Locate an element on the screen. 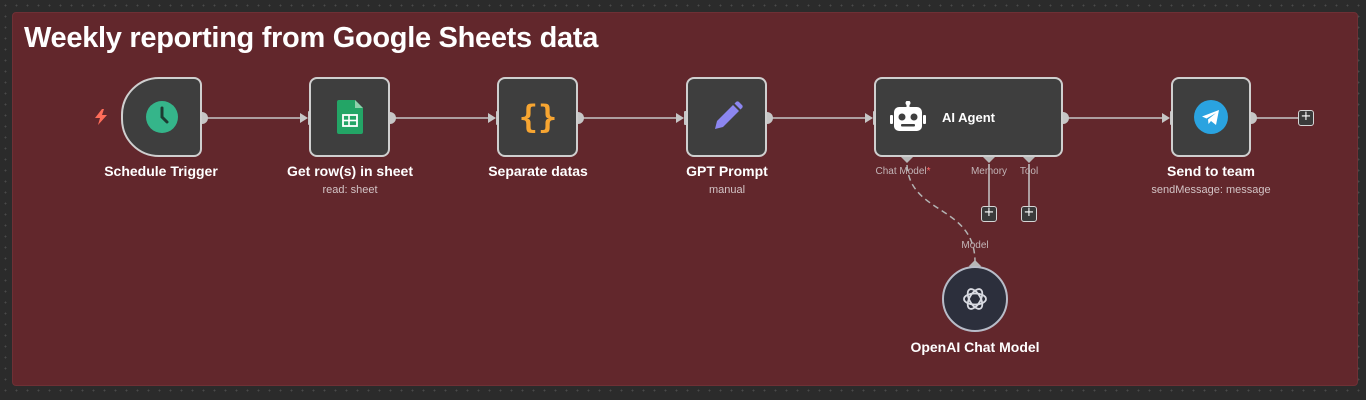  pencil-icon is located at coordinates (728, 115).